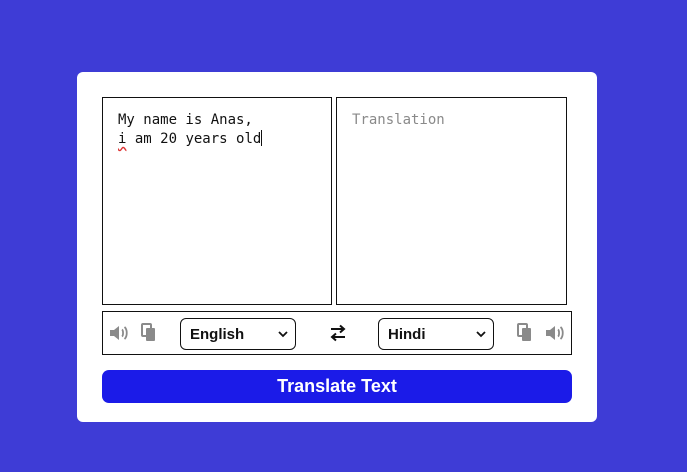  What do you see at coordinates (398, 120) in the screenshot?
I see `translation-placeholder: Translation` at bounding box center [398, 120].